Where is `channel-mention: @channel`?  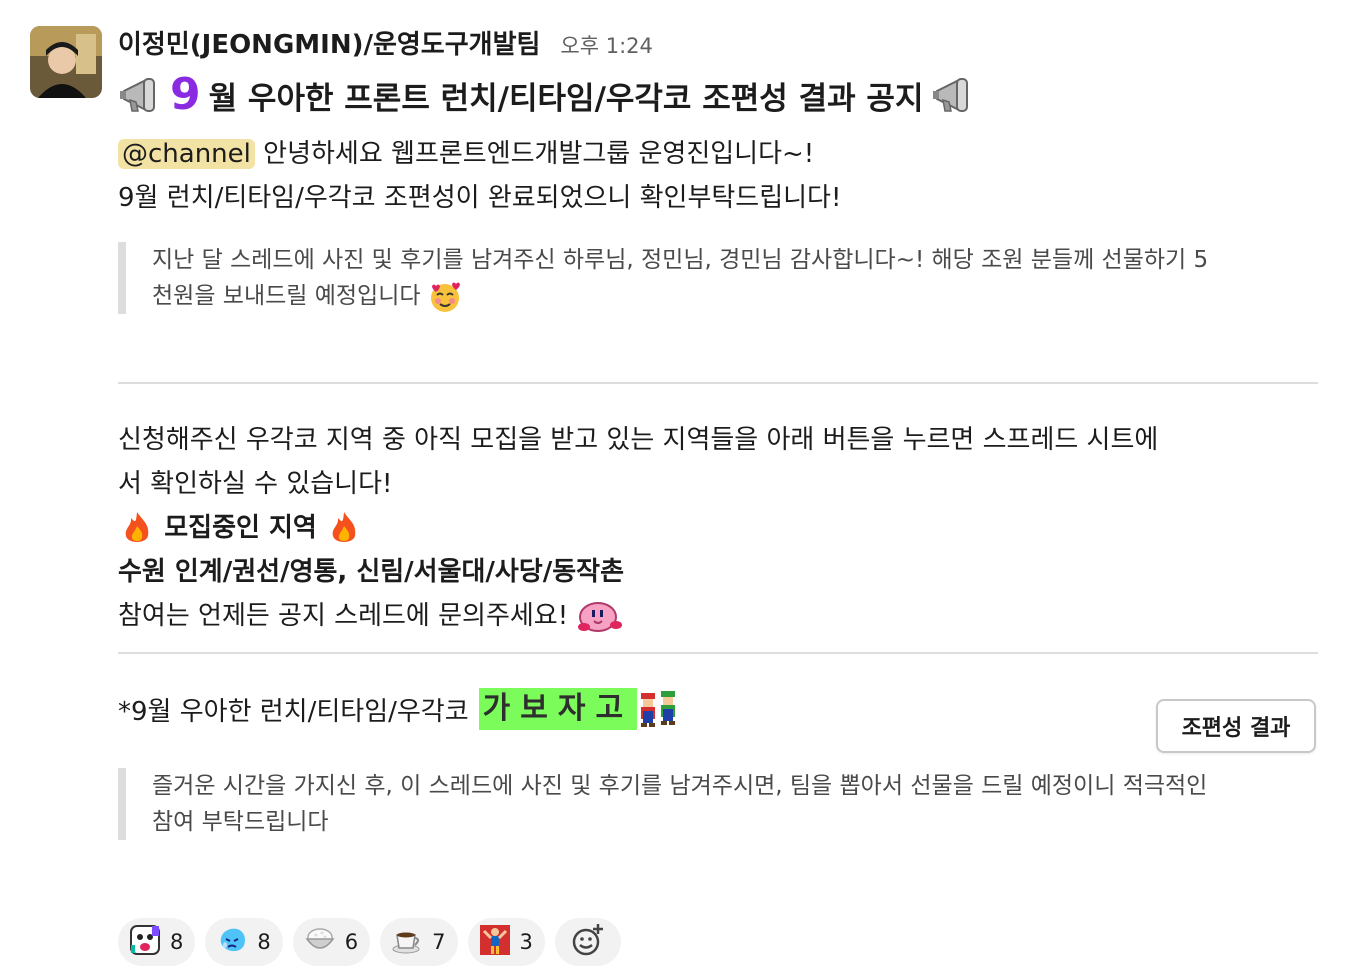
channel-mention: @channel is located at coordinates (186, 154).